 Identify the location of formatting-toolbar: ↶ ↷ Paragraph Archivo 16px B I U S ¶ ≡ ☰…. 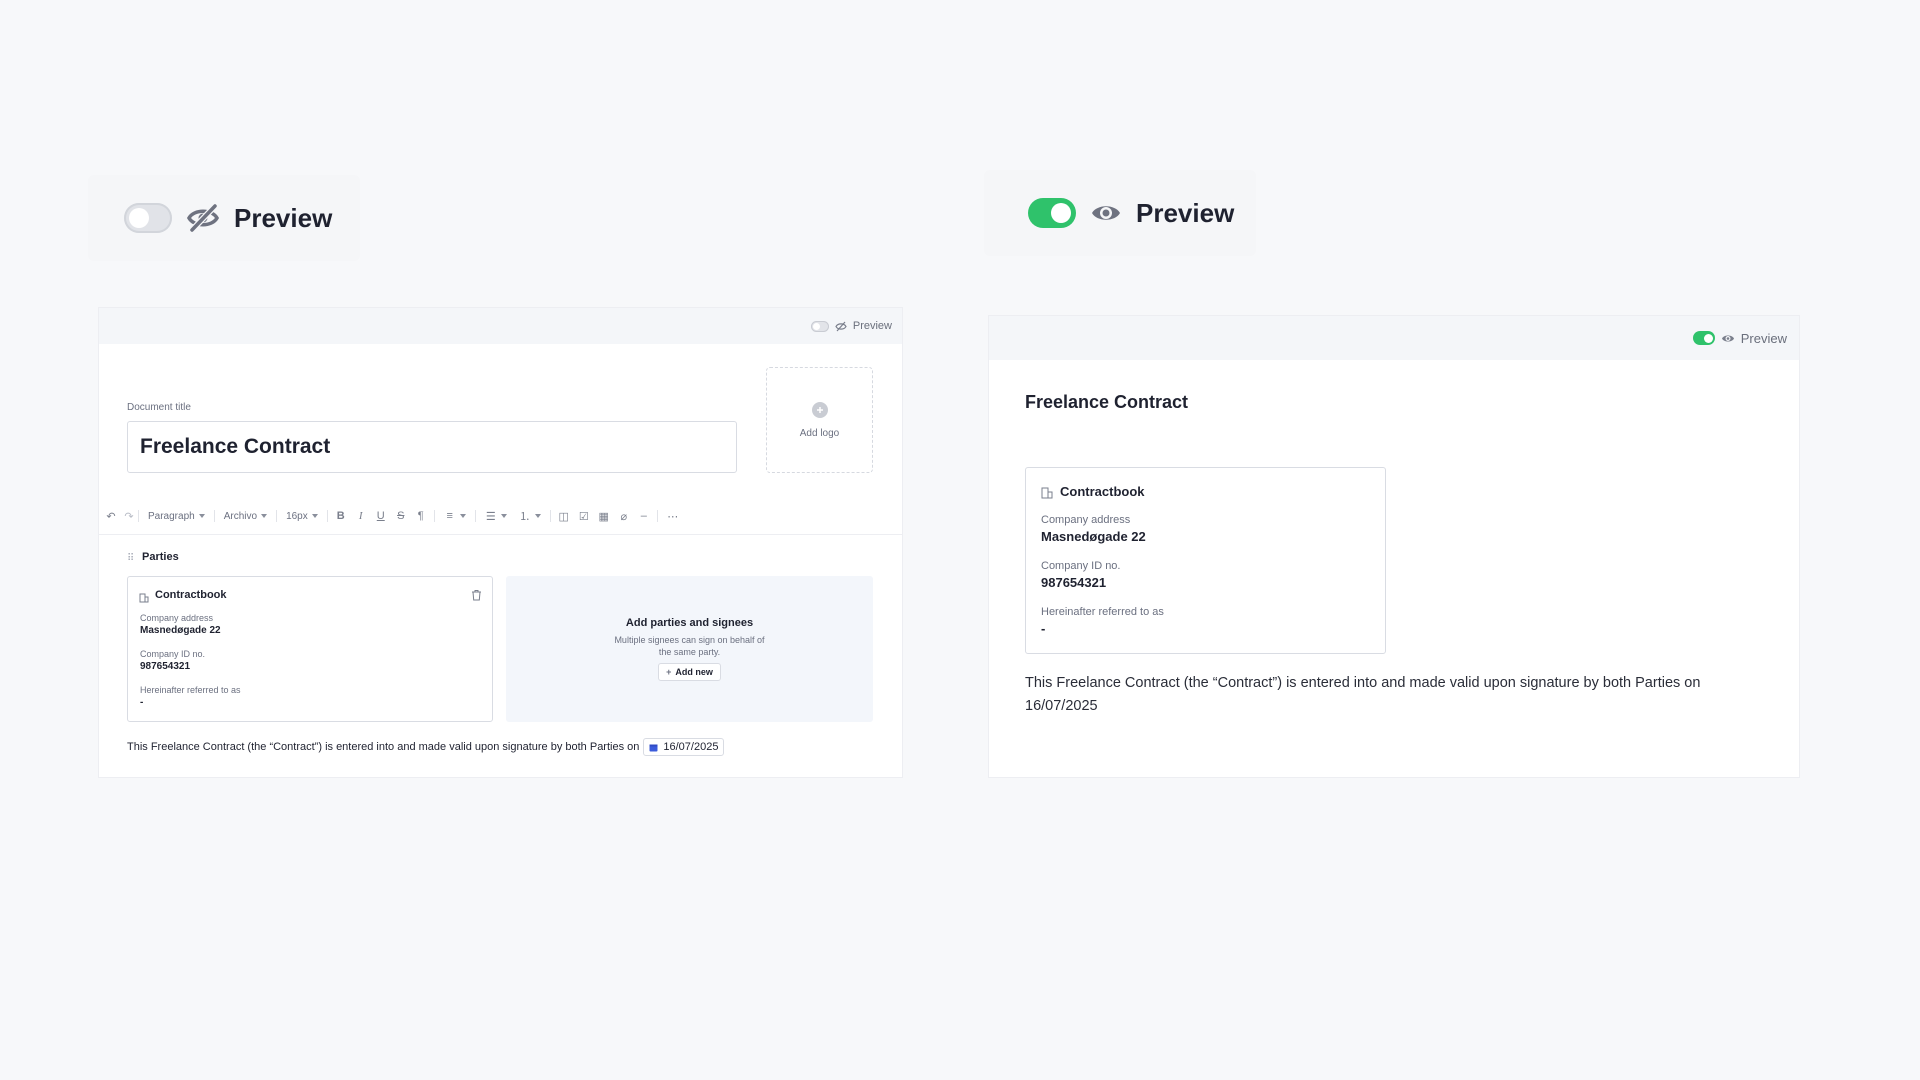
(395, 516).